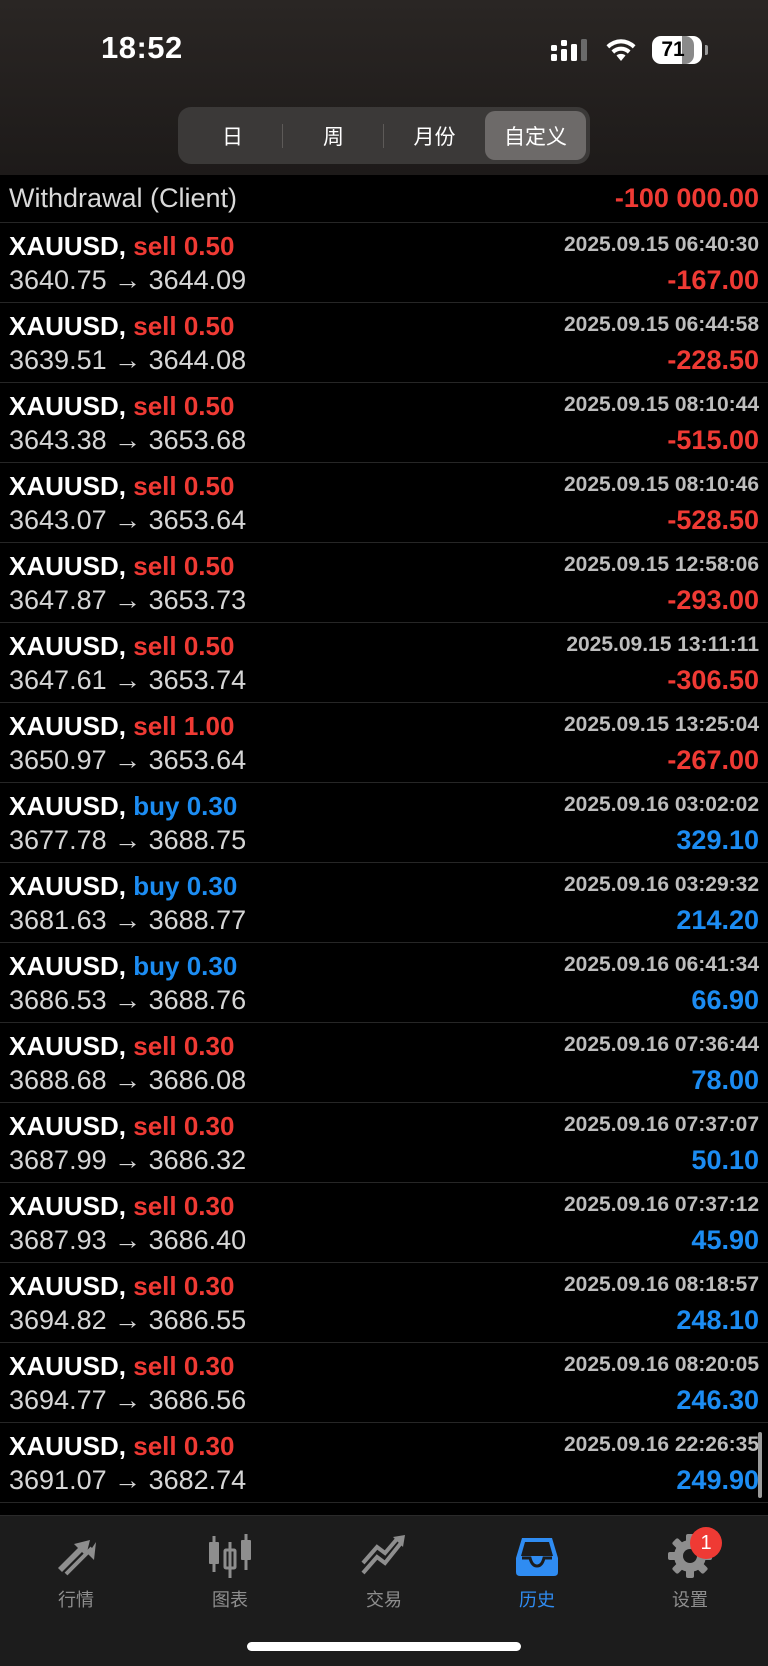 The image size is (768, 1666). Describe the element at coordinates (128, 840) in the screenshot. I see `trade-prices: 3677.78 → 3688.75` at that location.